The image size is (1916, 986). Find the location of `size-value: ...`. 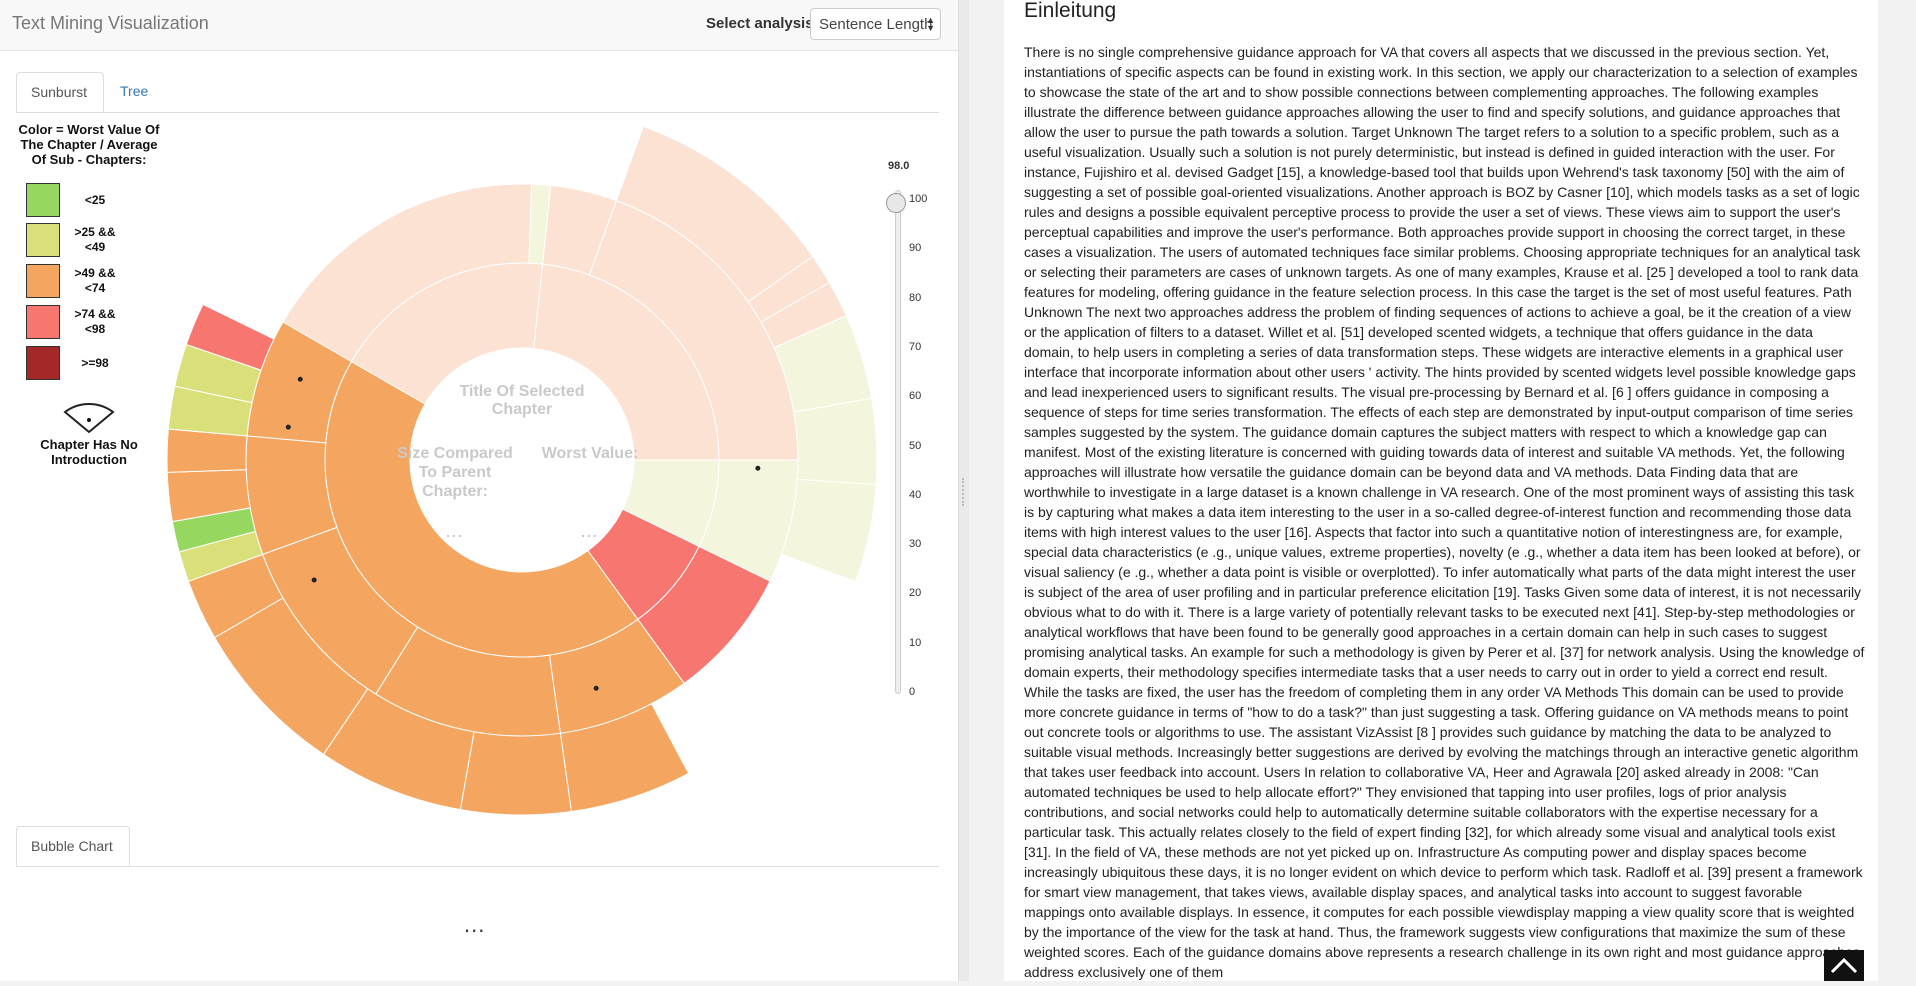

size-value: ... is located at coordinates (455, 532).